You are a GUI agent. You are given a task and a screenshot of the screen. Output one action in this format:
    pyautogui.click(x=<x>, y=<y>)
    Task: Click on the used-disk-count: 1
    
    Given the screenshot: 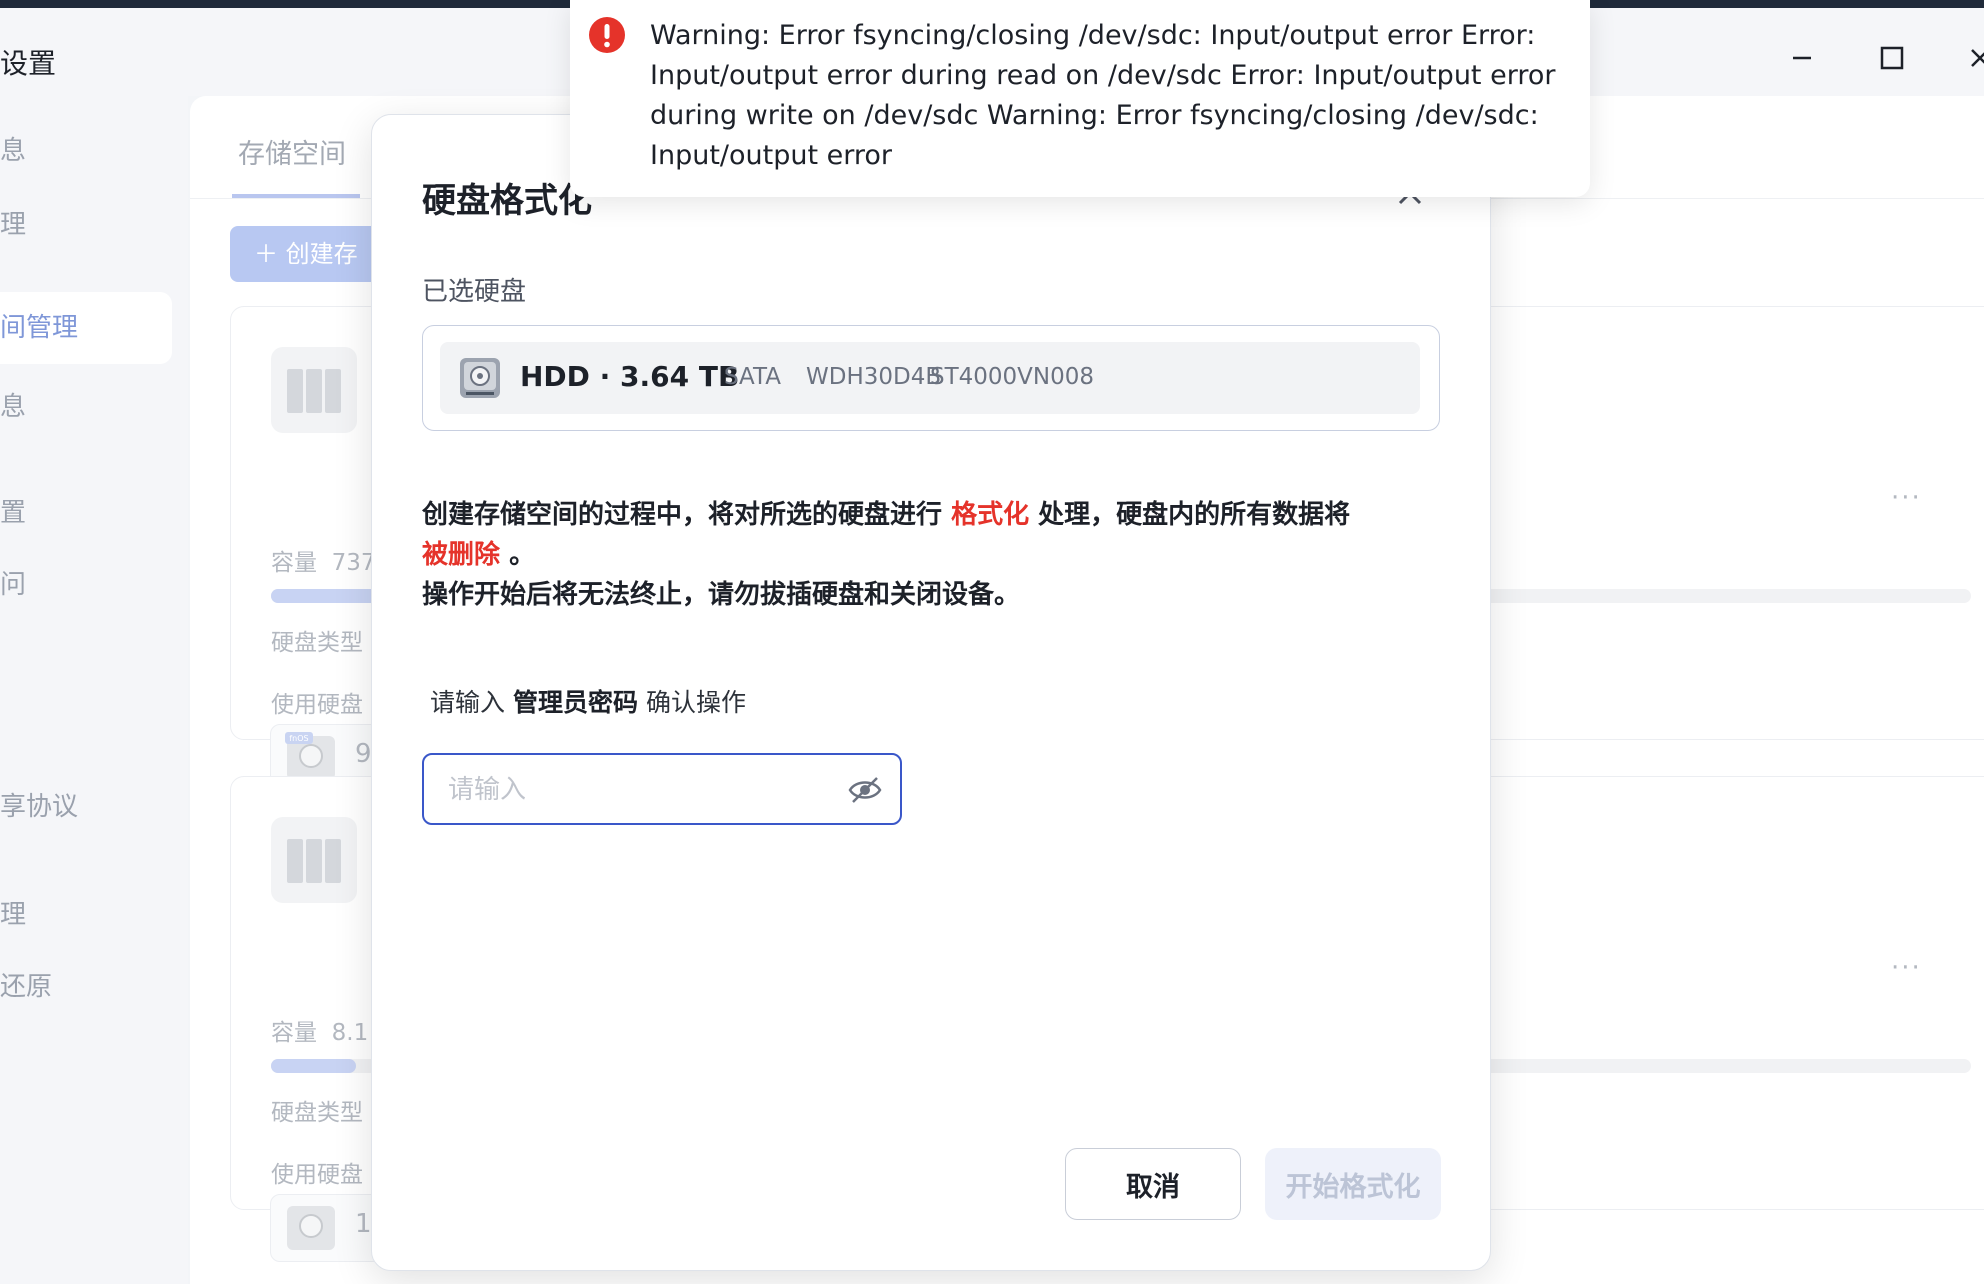 What is the action you would take?
    pyautogui.click(x=363, y=1224)
    